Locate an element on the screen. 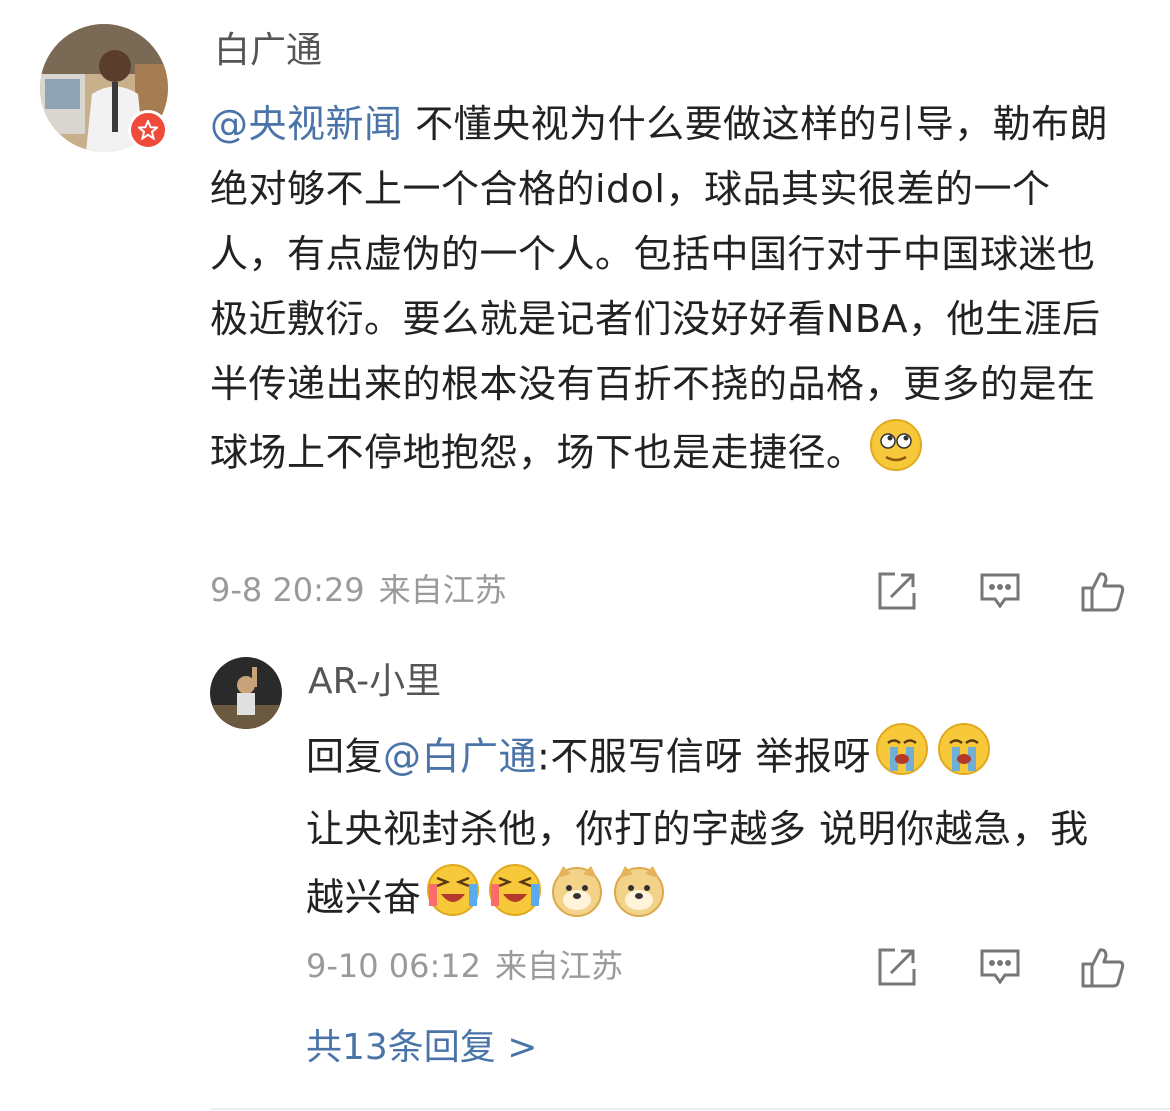  reply-location: 来自江苏 is located at coordinates (559, 966).